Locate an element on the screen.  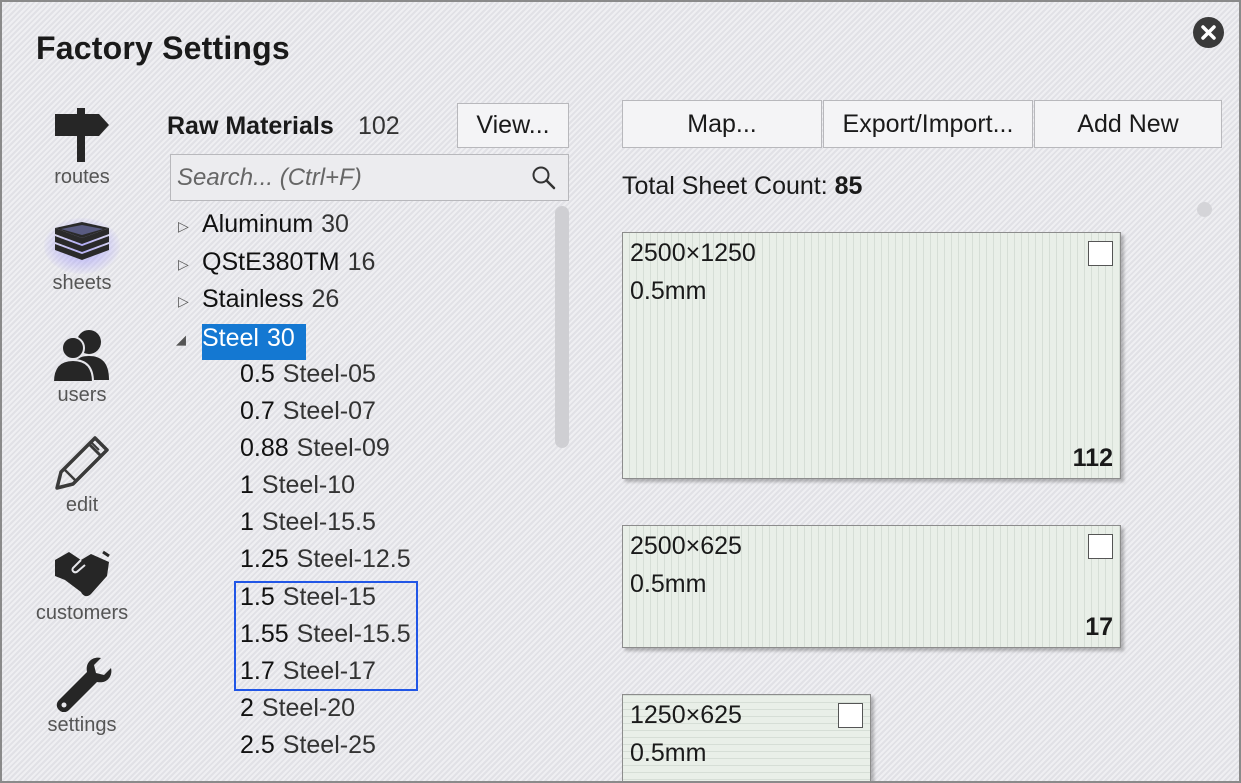
tree-item-thickness: 0.7 is located at coordinates (257, 411).